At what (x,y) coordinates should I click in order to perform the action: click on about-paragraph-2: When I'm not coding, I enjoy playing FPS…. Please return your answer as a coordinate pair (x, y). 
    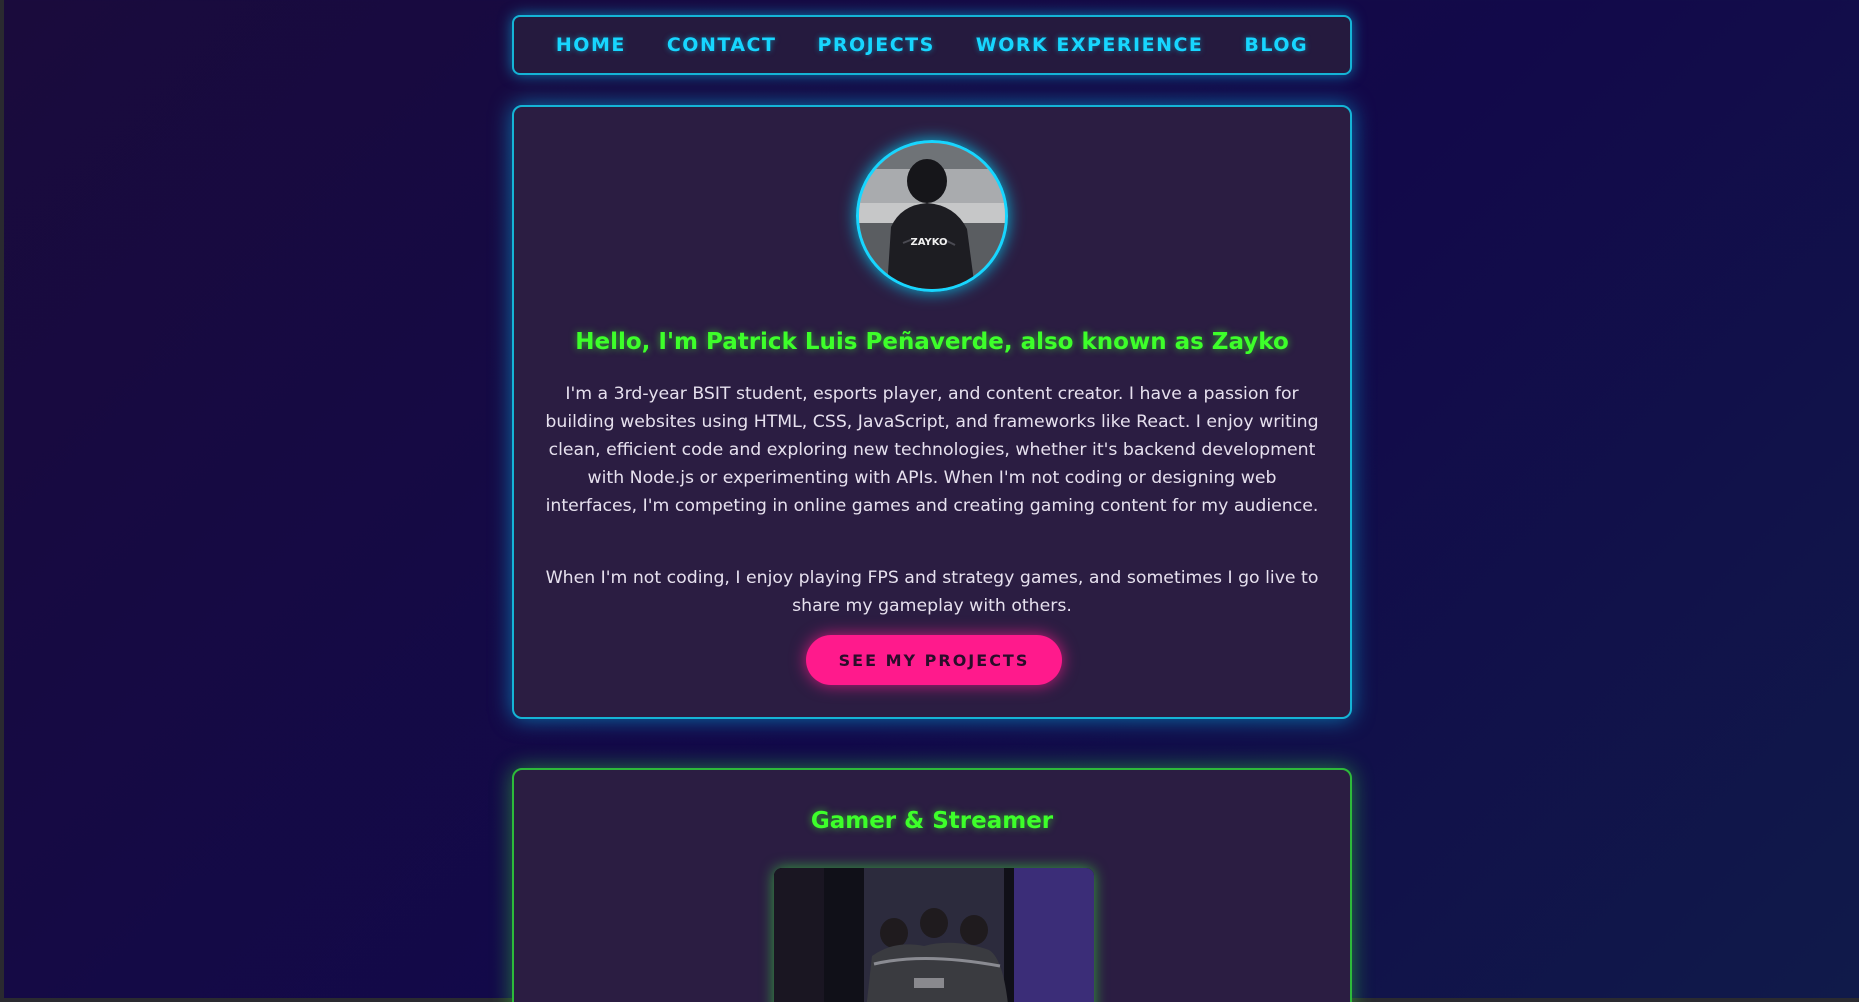
    Looking at the image, I should click on (932, 592).